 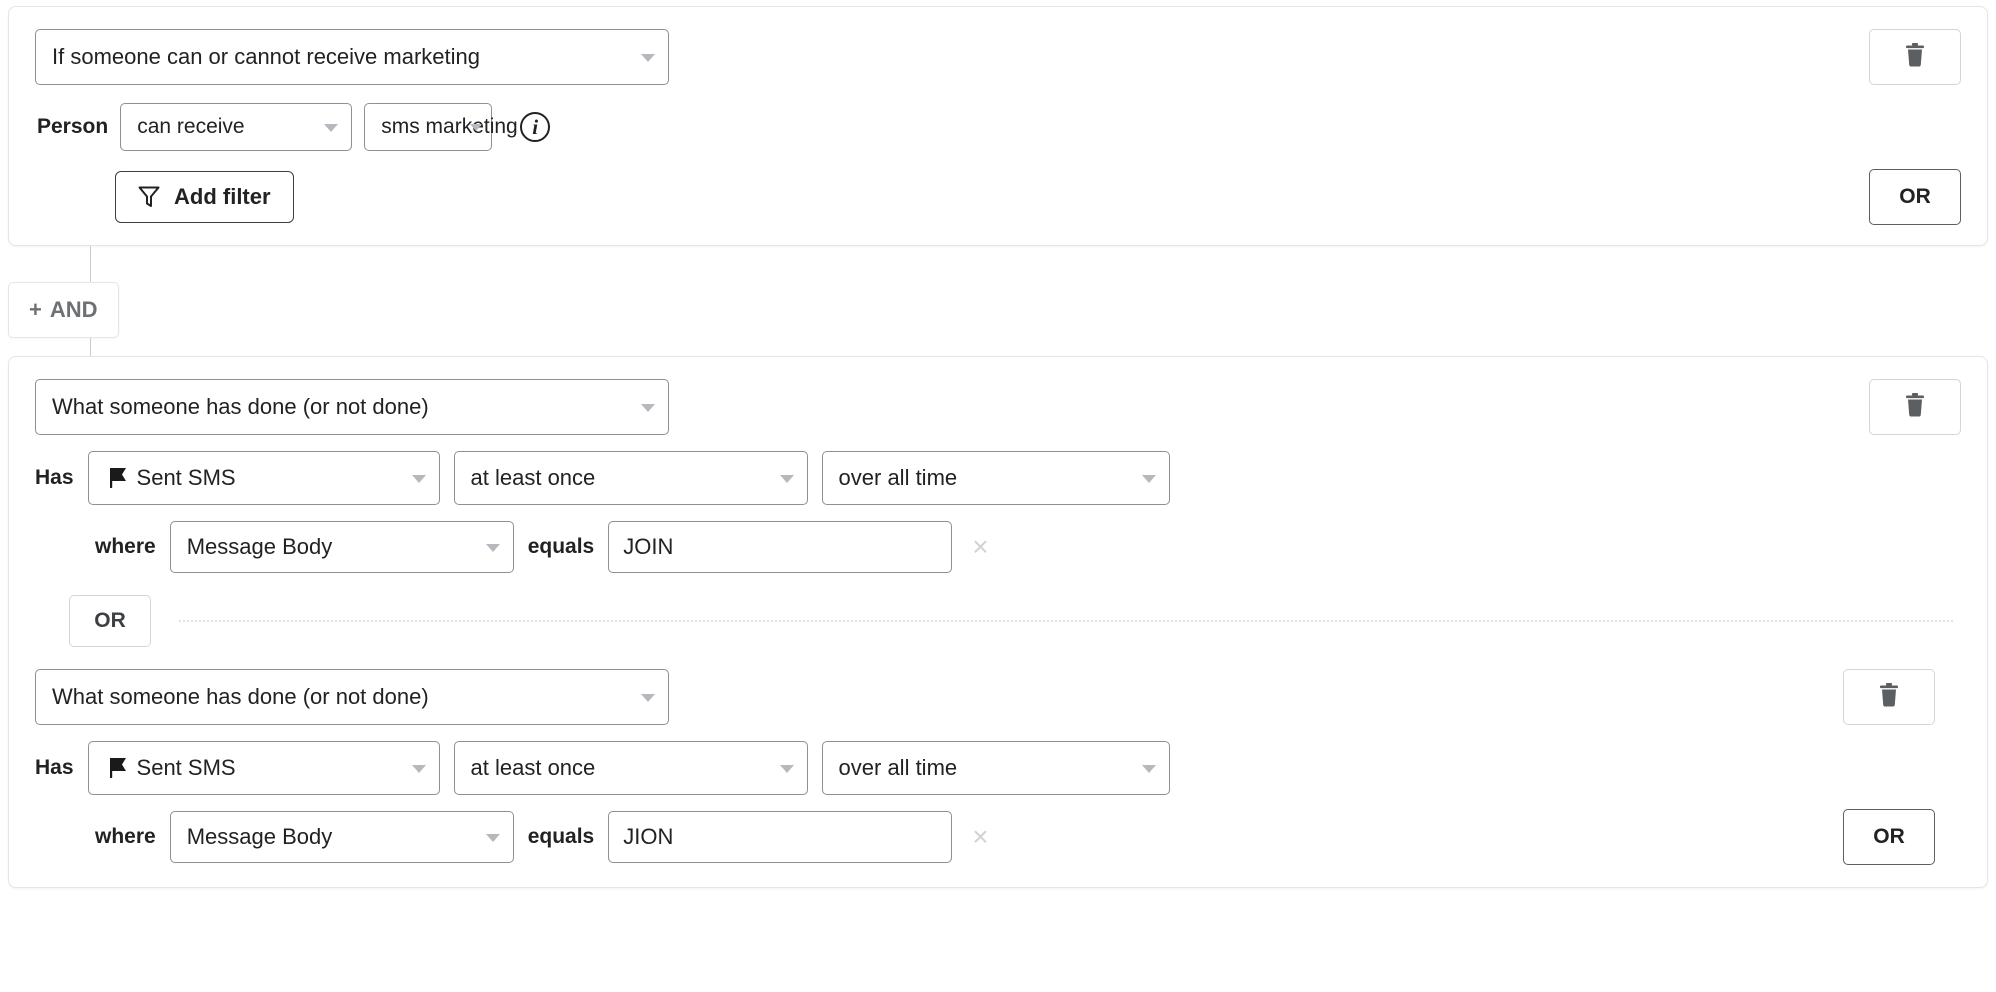 I want to click on person-condition-row: Person can receive sms marketing i, so click(x=998, y=127).